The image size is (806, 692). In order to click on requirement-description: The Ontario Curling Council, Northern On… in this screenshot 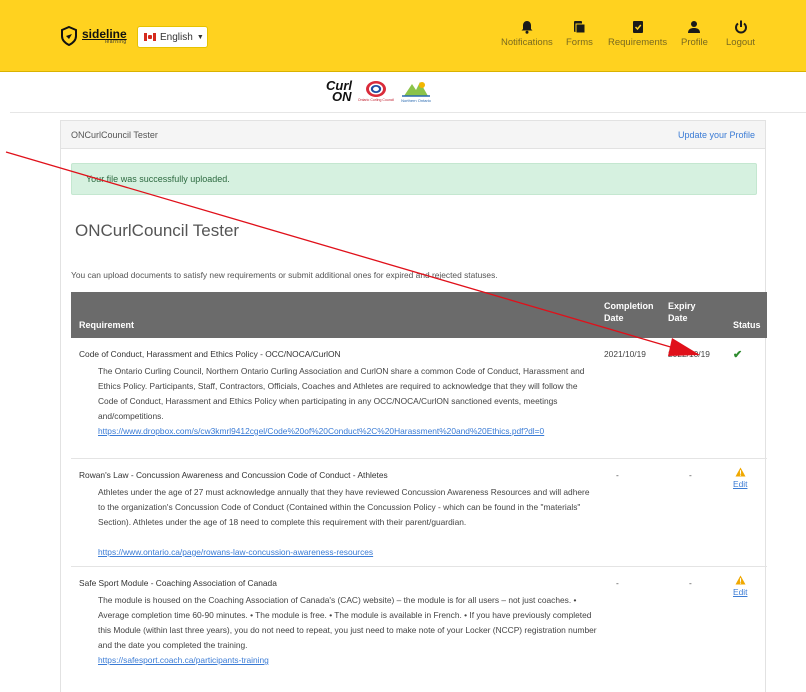, I will do `click(341, 393)`.